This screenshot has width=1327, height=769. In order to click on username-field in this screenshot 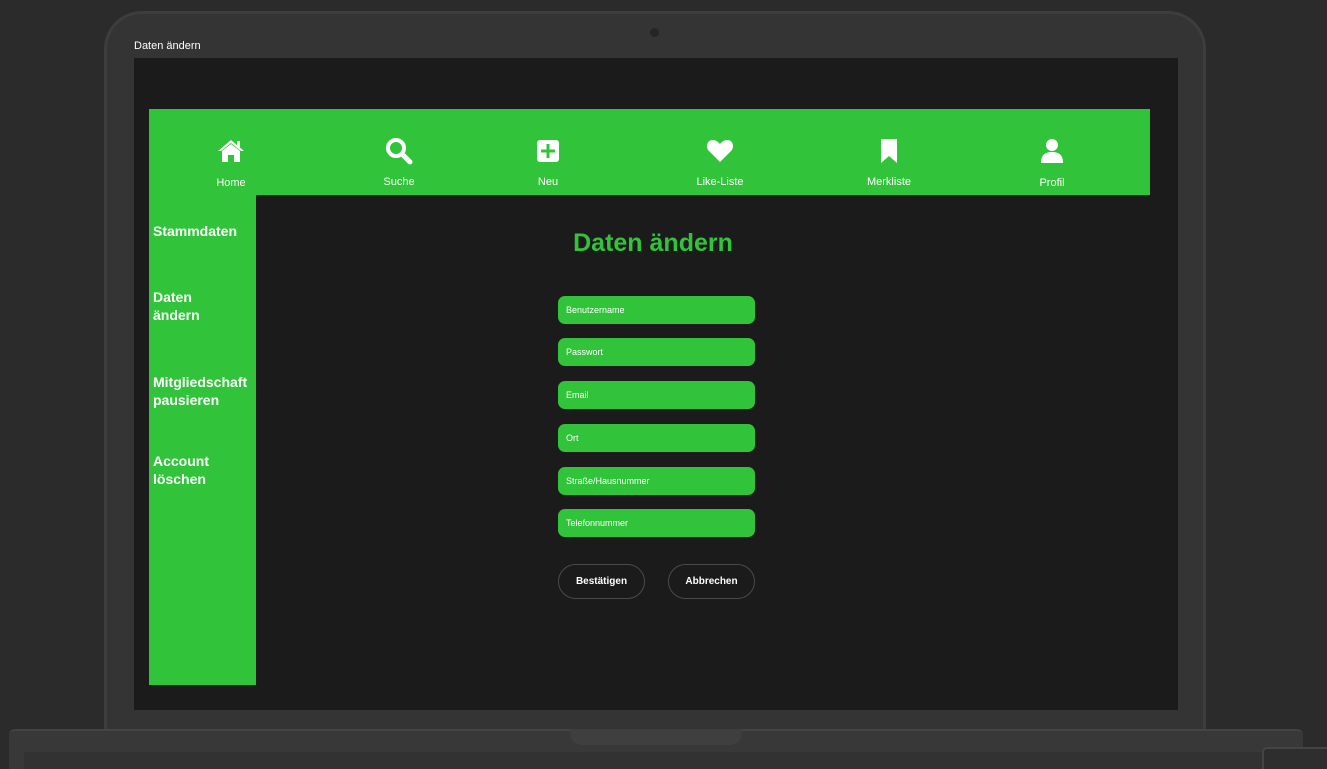, I will do `click(656, 310)`.